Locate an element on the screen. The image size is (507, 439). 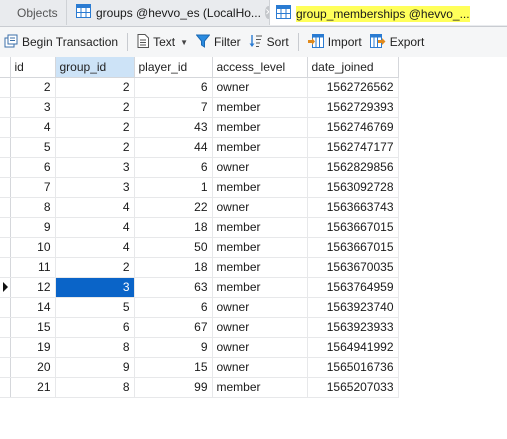
cell-id: 5 is located at coordinates (33, 147).